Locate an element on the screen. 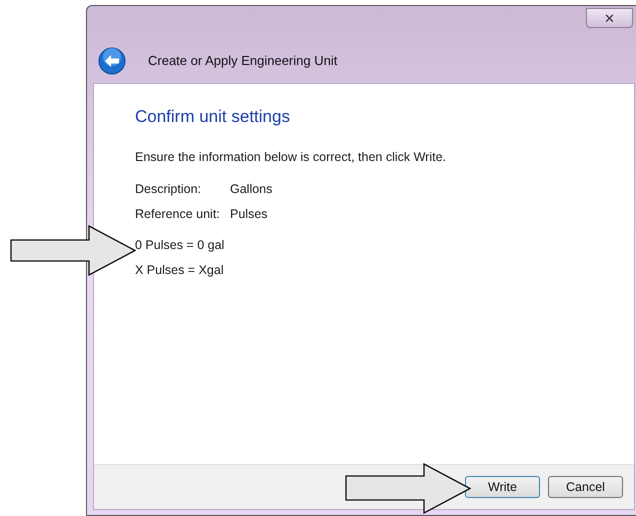 Image resolution: width=636 pixels, height=516 pixels. field-value: Gallons is located at coordinates (251, 189).